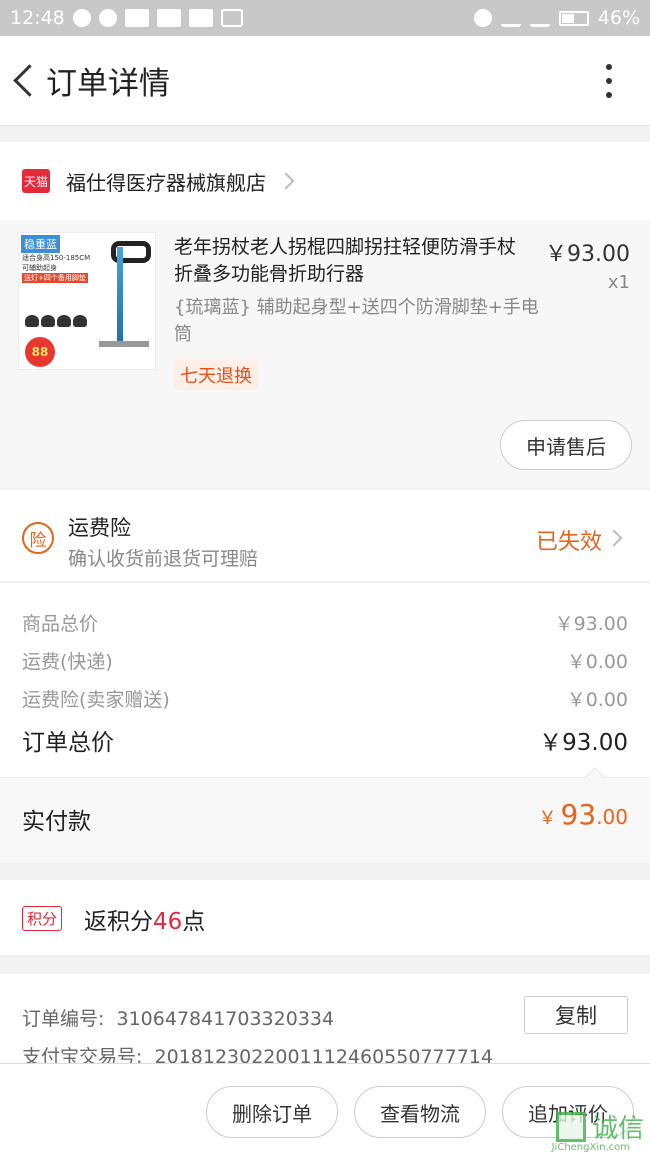  I want to click on summary-label: 商品总价, so click(60, 624).